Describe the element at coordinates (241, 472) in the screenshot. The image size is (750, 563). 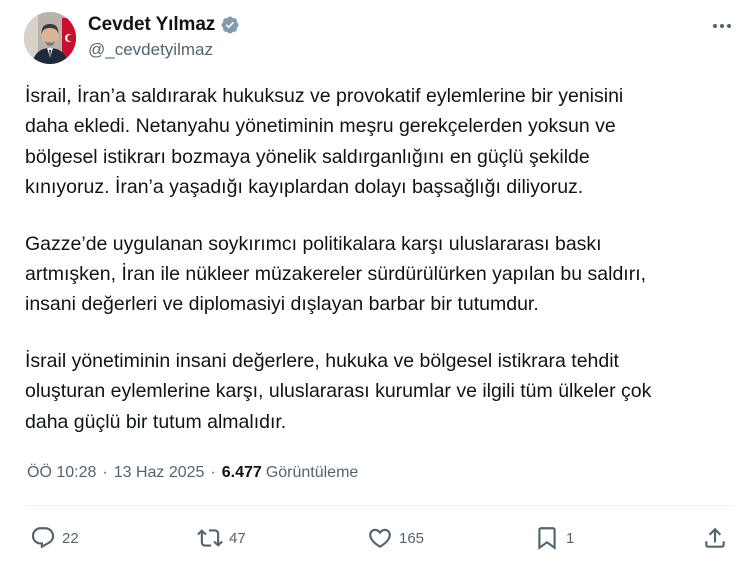
I see `views-count: 6.477` at that location.